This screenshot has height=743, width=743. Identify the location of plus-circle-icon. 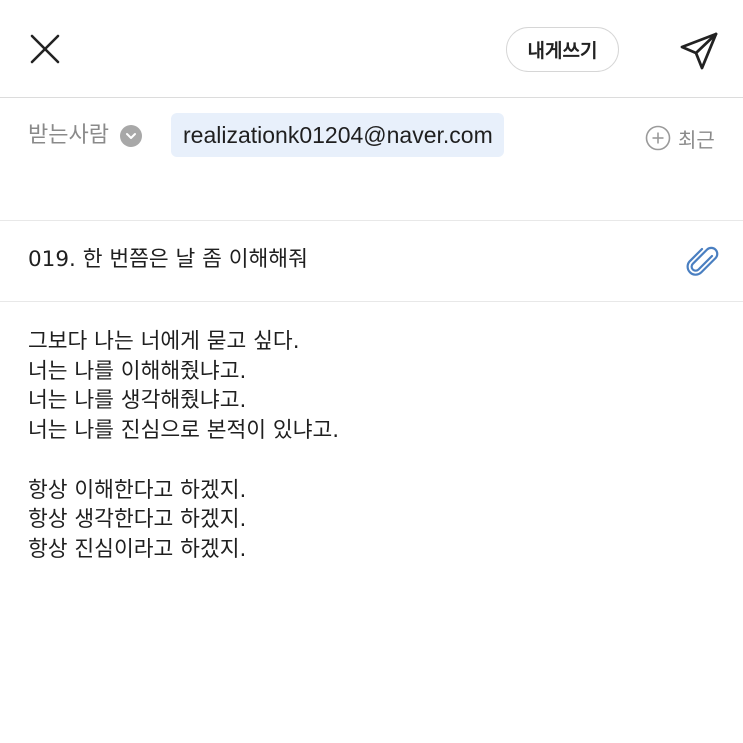
(658, 138).